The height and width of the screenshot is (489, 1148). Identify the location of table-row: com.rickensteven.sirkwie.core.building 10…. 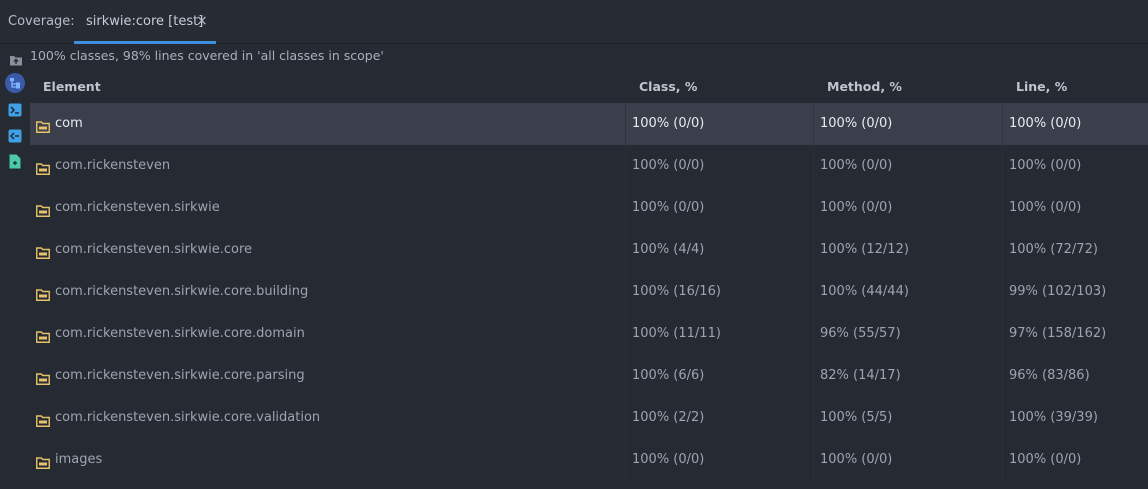
(589, 292).